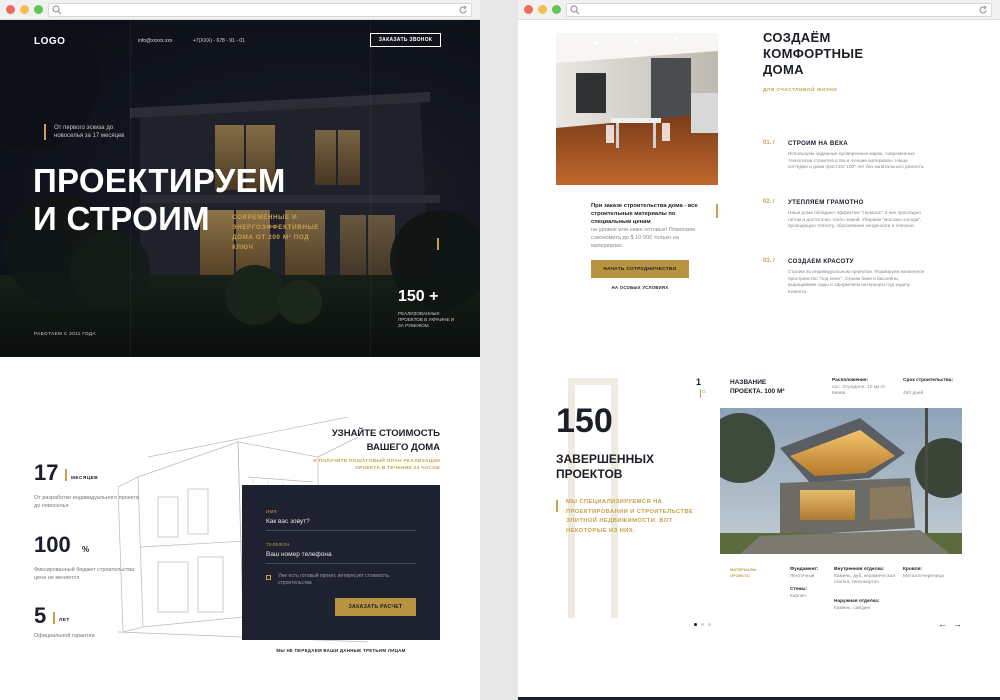  Describe the element at coordinates (49, 41) in the screenshot. I see `logo: LOGO` at that location.